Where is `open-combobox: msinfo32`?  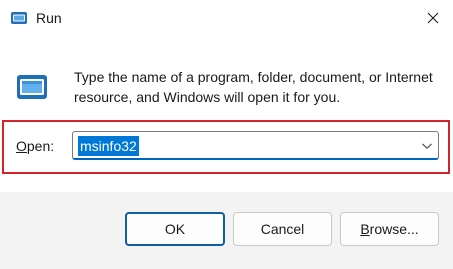 open-combobox: msinfo32 is located at coordinates (255, 145).